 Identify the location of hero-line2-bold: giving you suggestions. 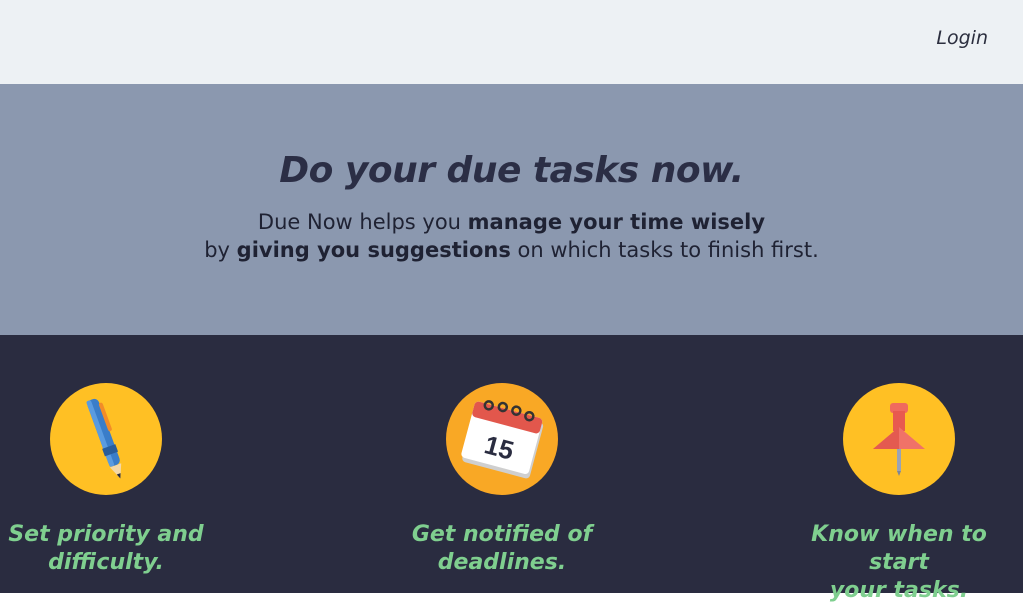
(373, 250).